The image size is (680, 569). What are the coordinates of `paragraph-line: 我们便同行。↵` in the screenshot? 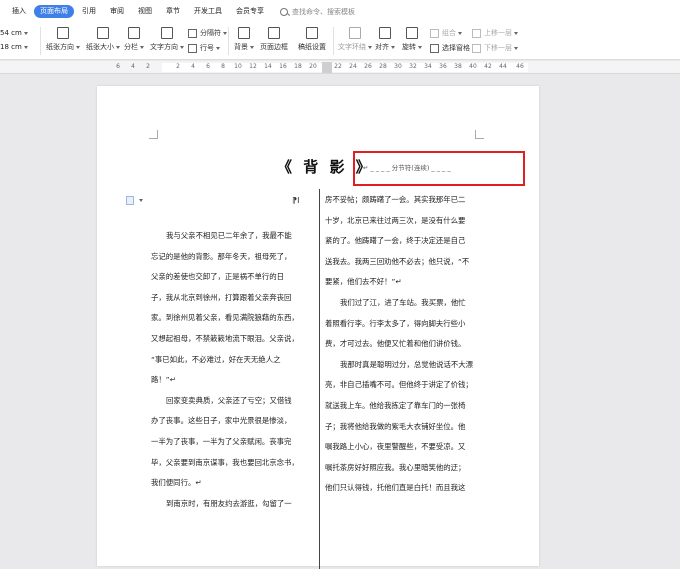 It's located at (176, 483).